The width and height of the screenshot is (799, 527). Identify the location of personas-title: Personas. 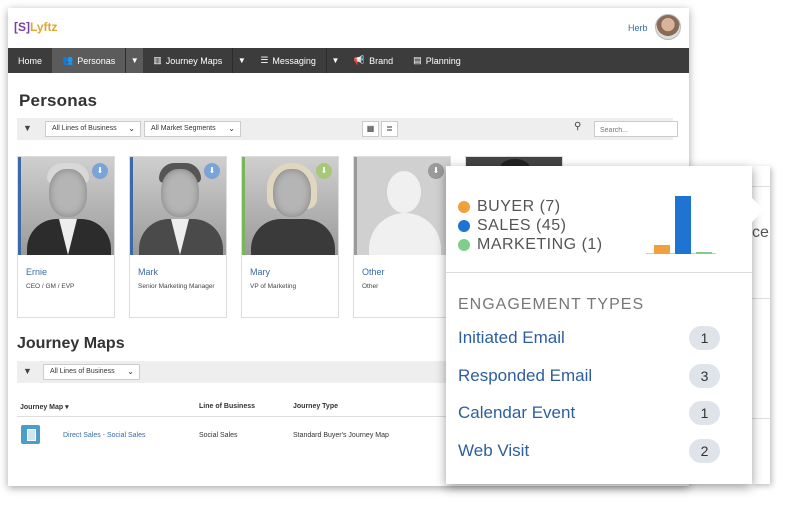
(58, 100).